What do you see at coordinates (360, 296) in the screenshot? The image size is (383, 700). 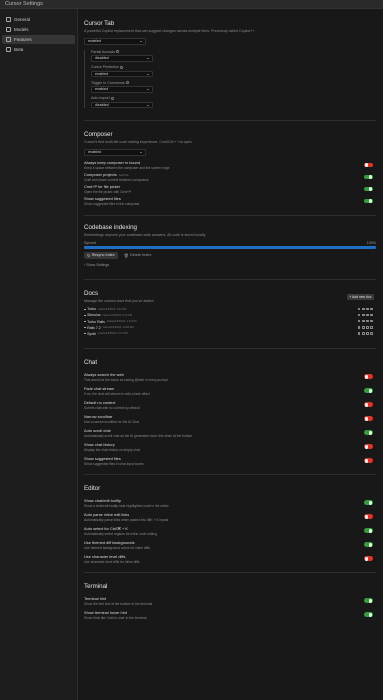 I see `add-new-doc-button: + Add new doc` at bounding box center [360, 296].